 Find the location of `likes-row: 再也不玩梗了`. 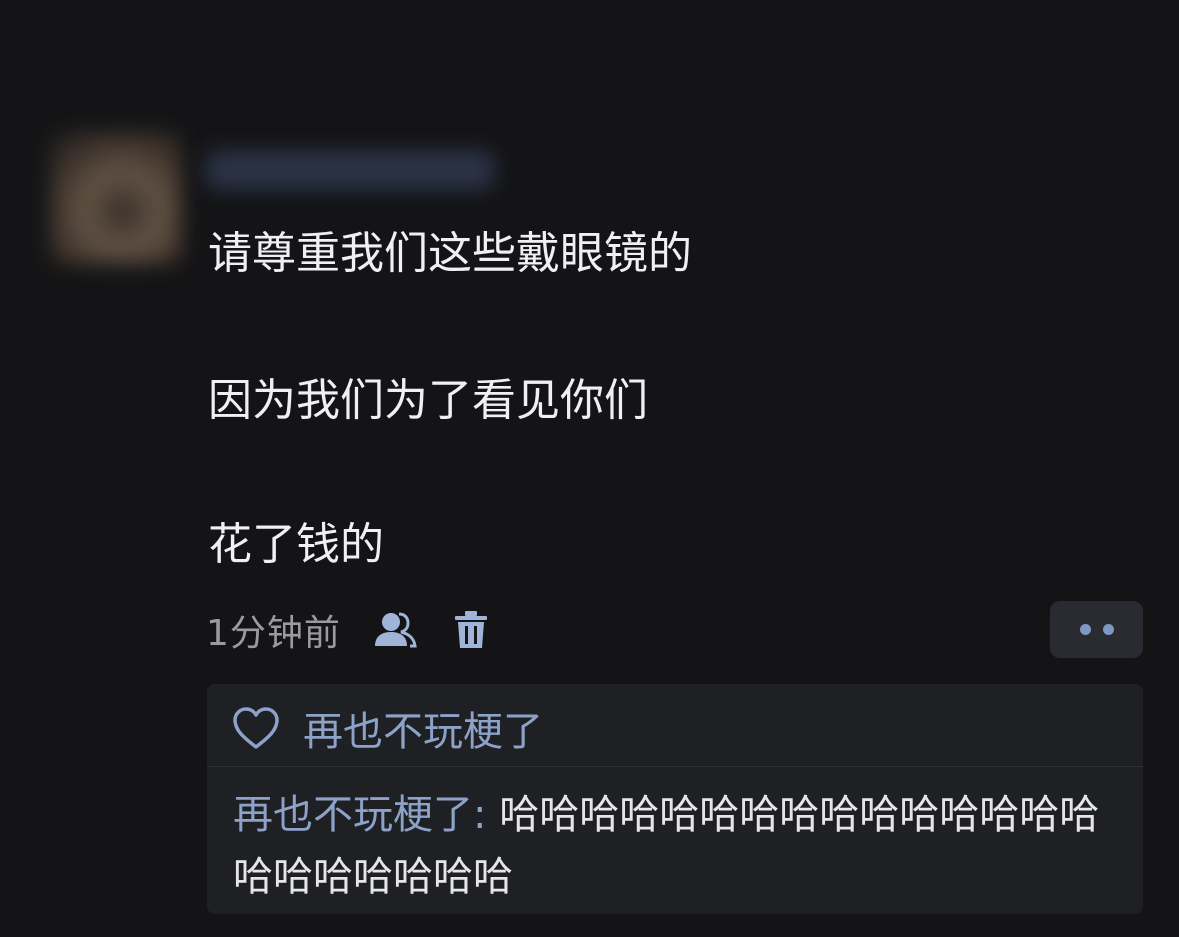

likes-row: 再也不玩梗了 is located at coordinates (387, 728).